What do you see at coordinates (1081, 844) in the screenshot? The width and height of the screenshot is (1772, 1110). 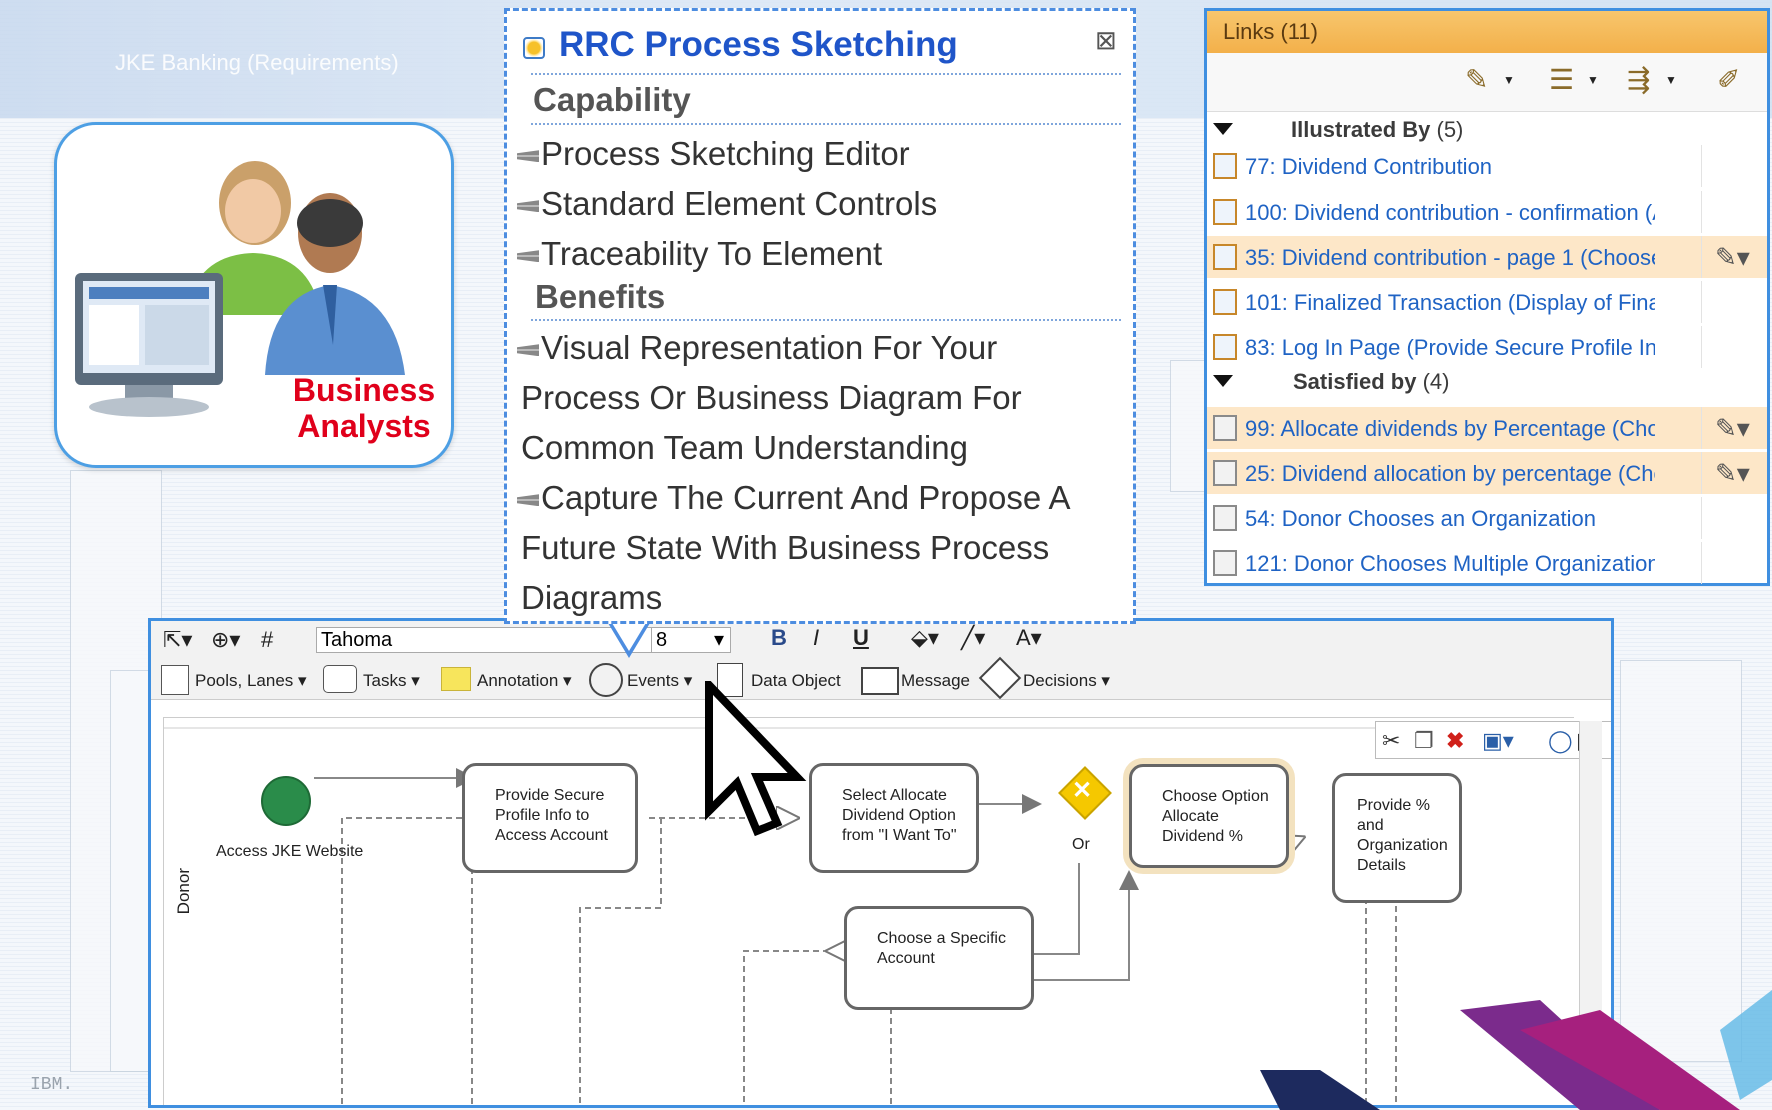 I see `gateway-label: Or` at bounding box center [1081, 844].